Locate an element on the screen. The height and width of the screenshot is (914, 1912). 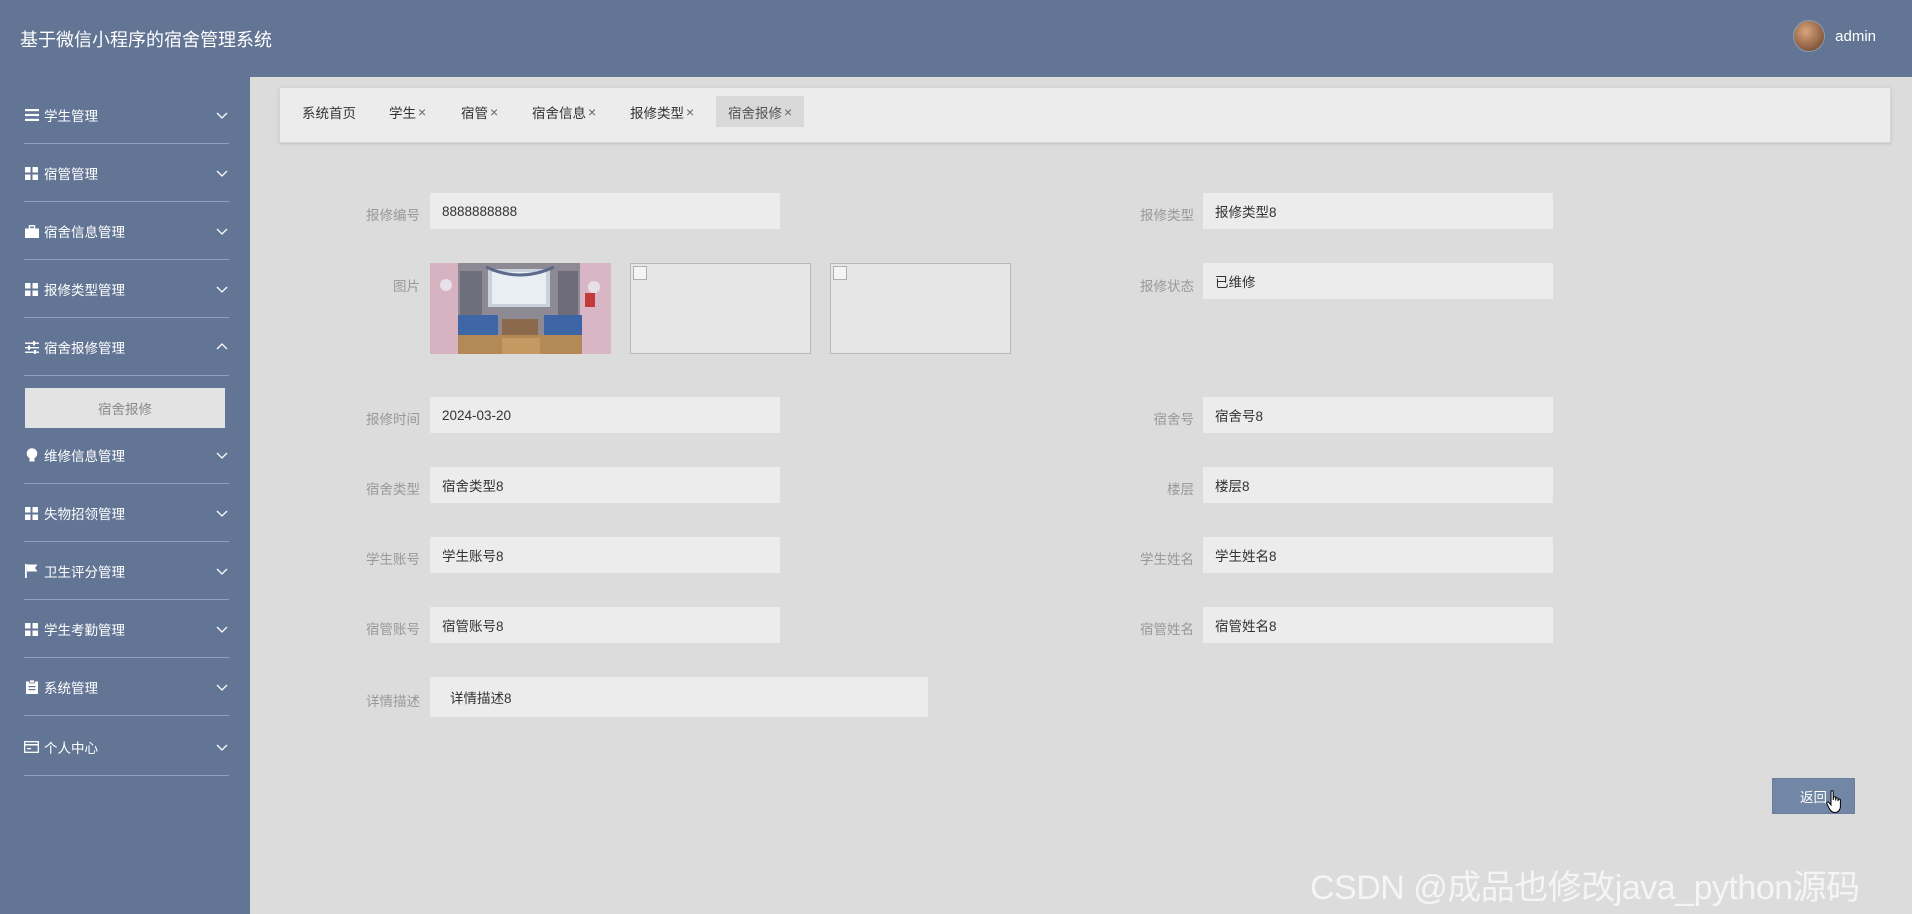
app-title: 基于微信小程序的宿舍管理系统 is located at coordinates (146, 40).